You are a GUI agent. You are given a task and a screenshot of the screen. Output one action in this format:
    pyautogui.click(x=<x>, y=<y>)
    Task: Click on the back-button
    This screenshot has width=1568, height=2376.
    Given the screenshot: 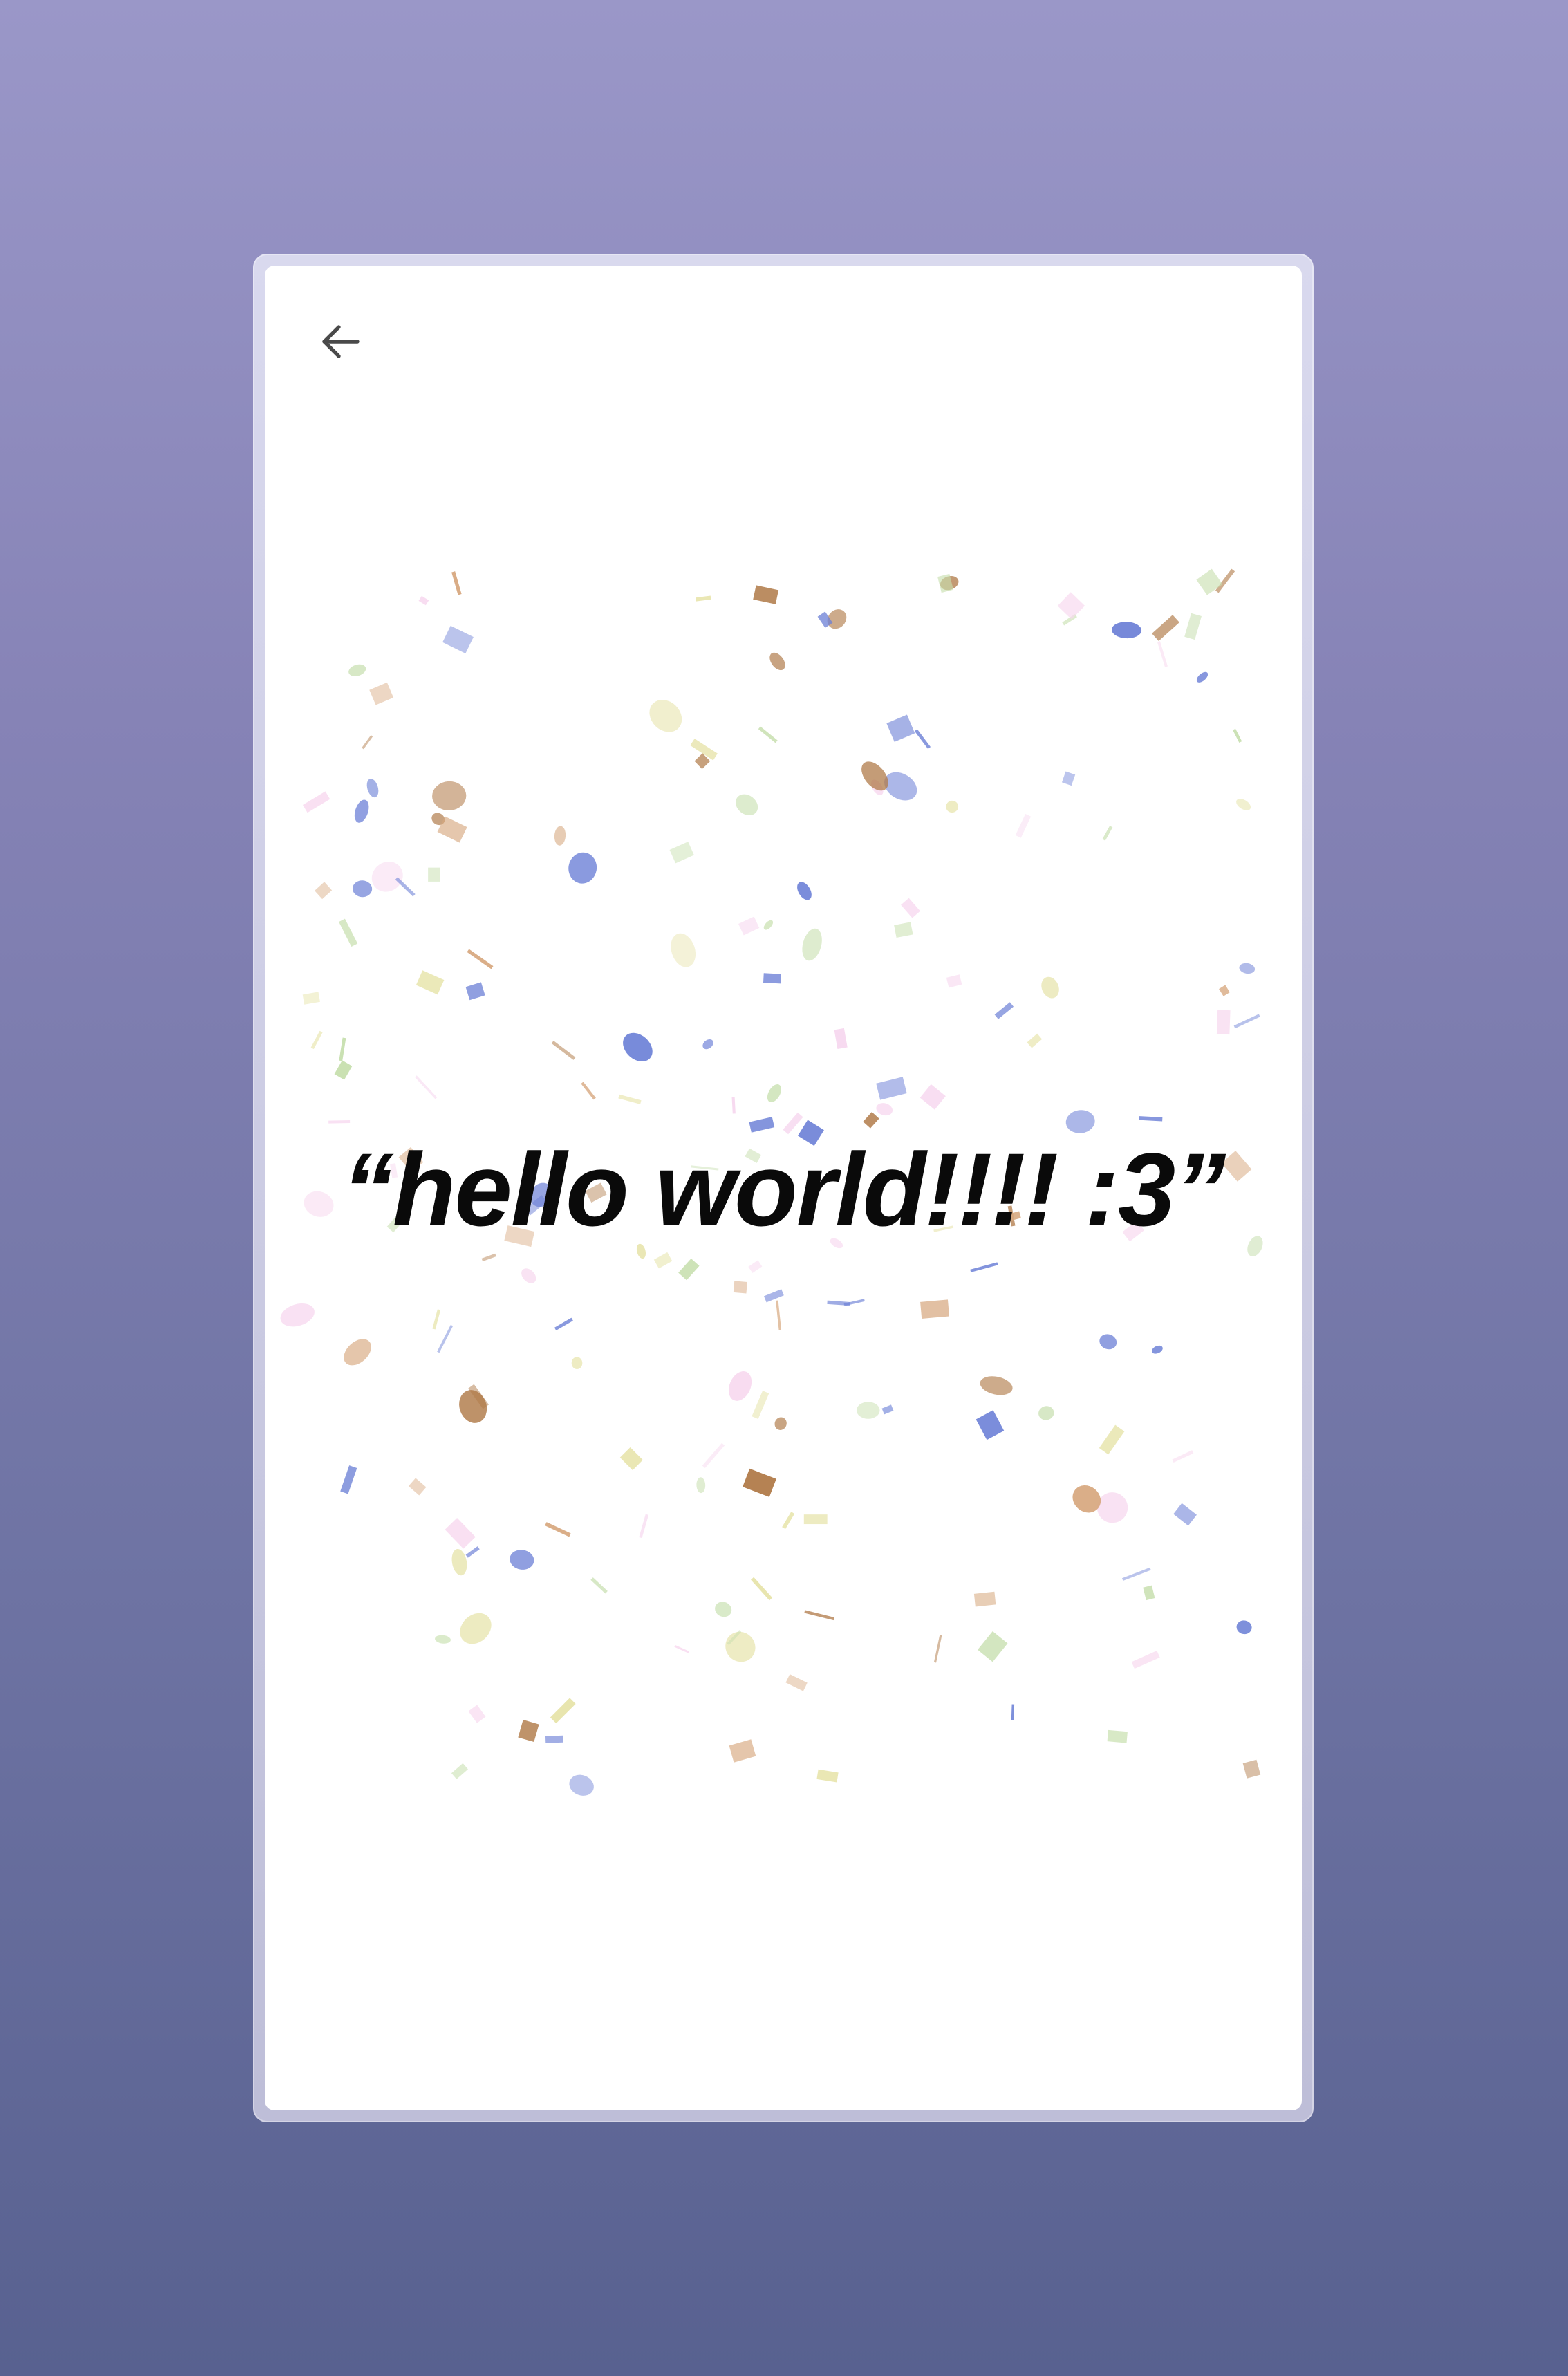 What is the action you would take?
    pyautogui.click(x=340, y=341)
    